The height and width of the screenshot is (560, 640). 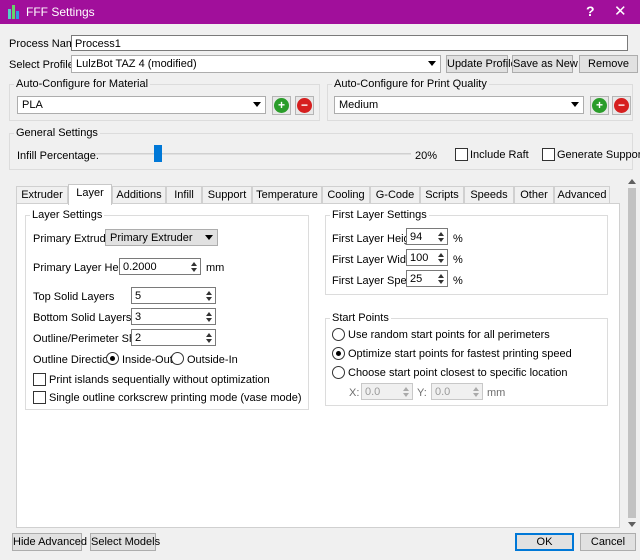 What do you see at coordinates (304, 105) in the screenshot?
I see `remove-material-button: −` at bounding box center [304, 105].